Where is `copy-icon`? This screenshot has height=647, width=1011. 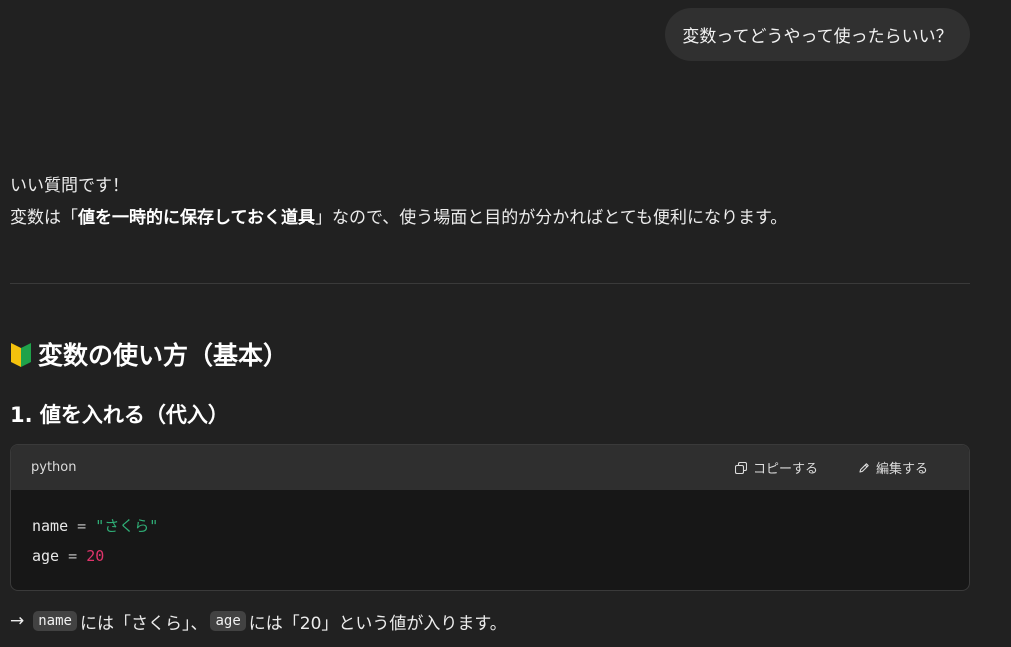 copy-icon is located at coordinates (740, 467).